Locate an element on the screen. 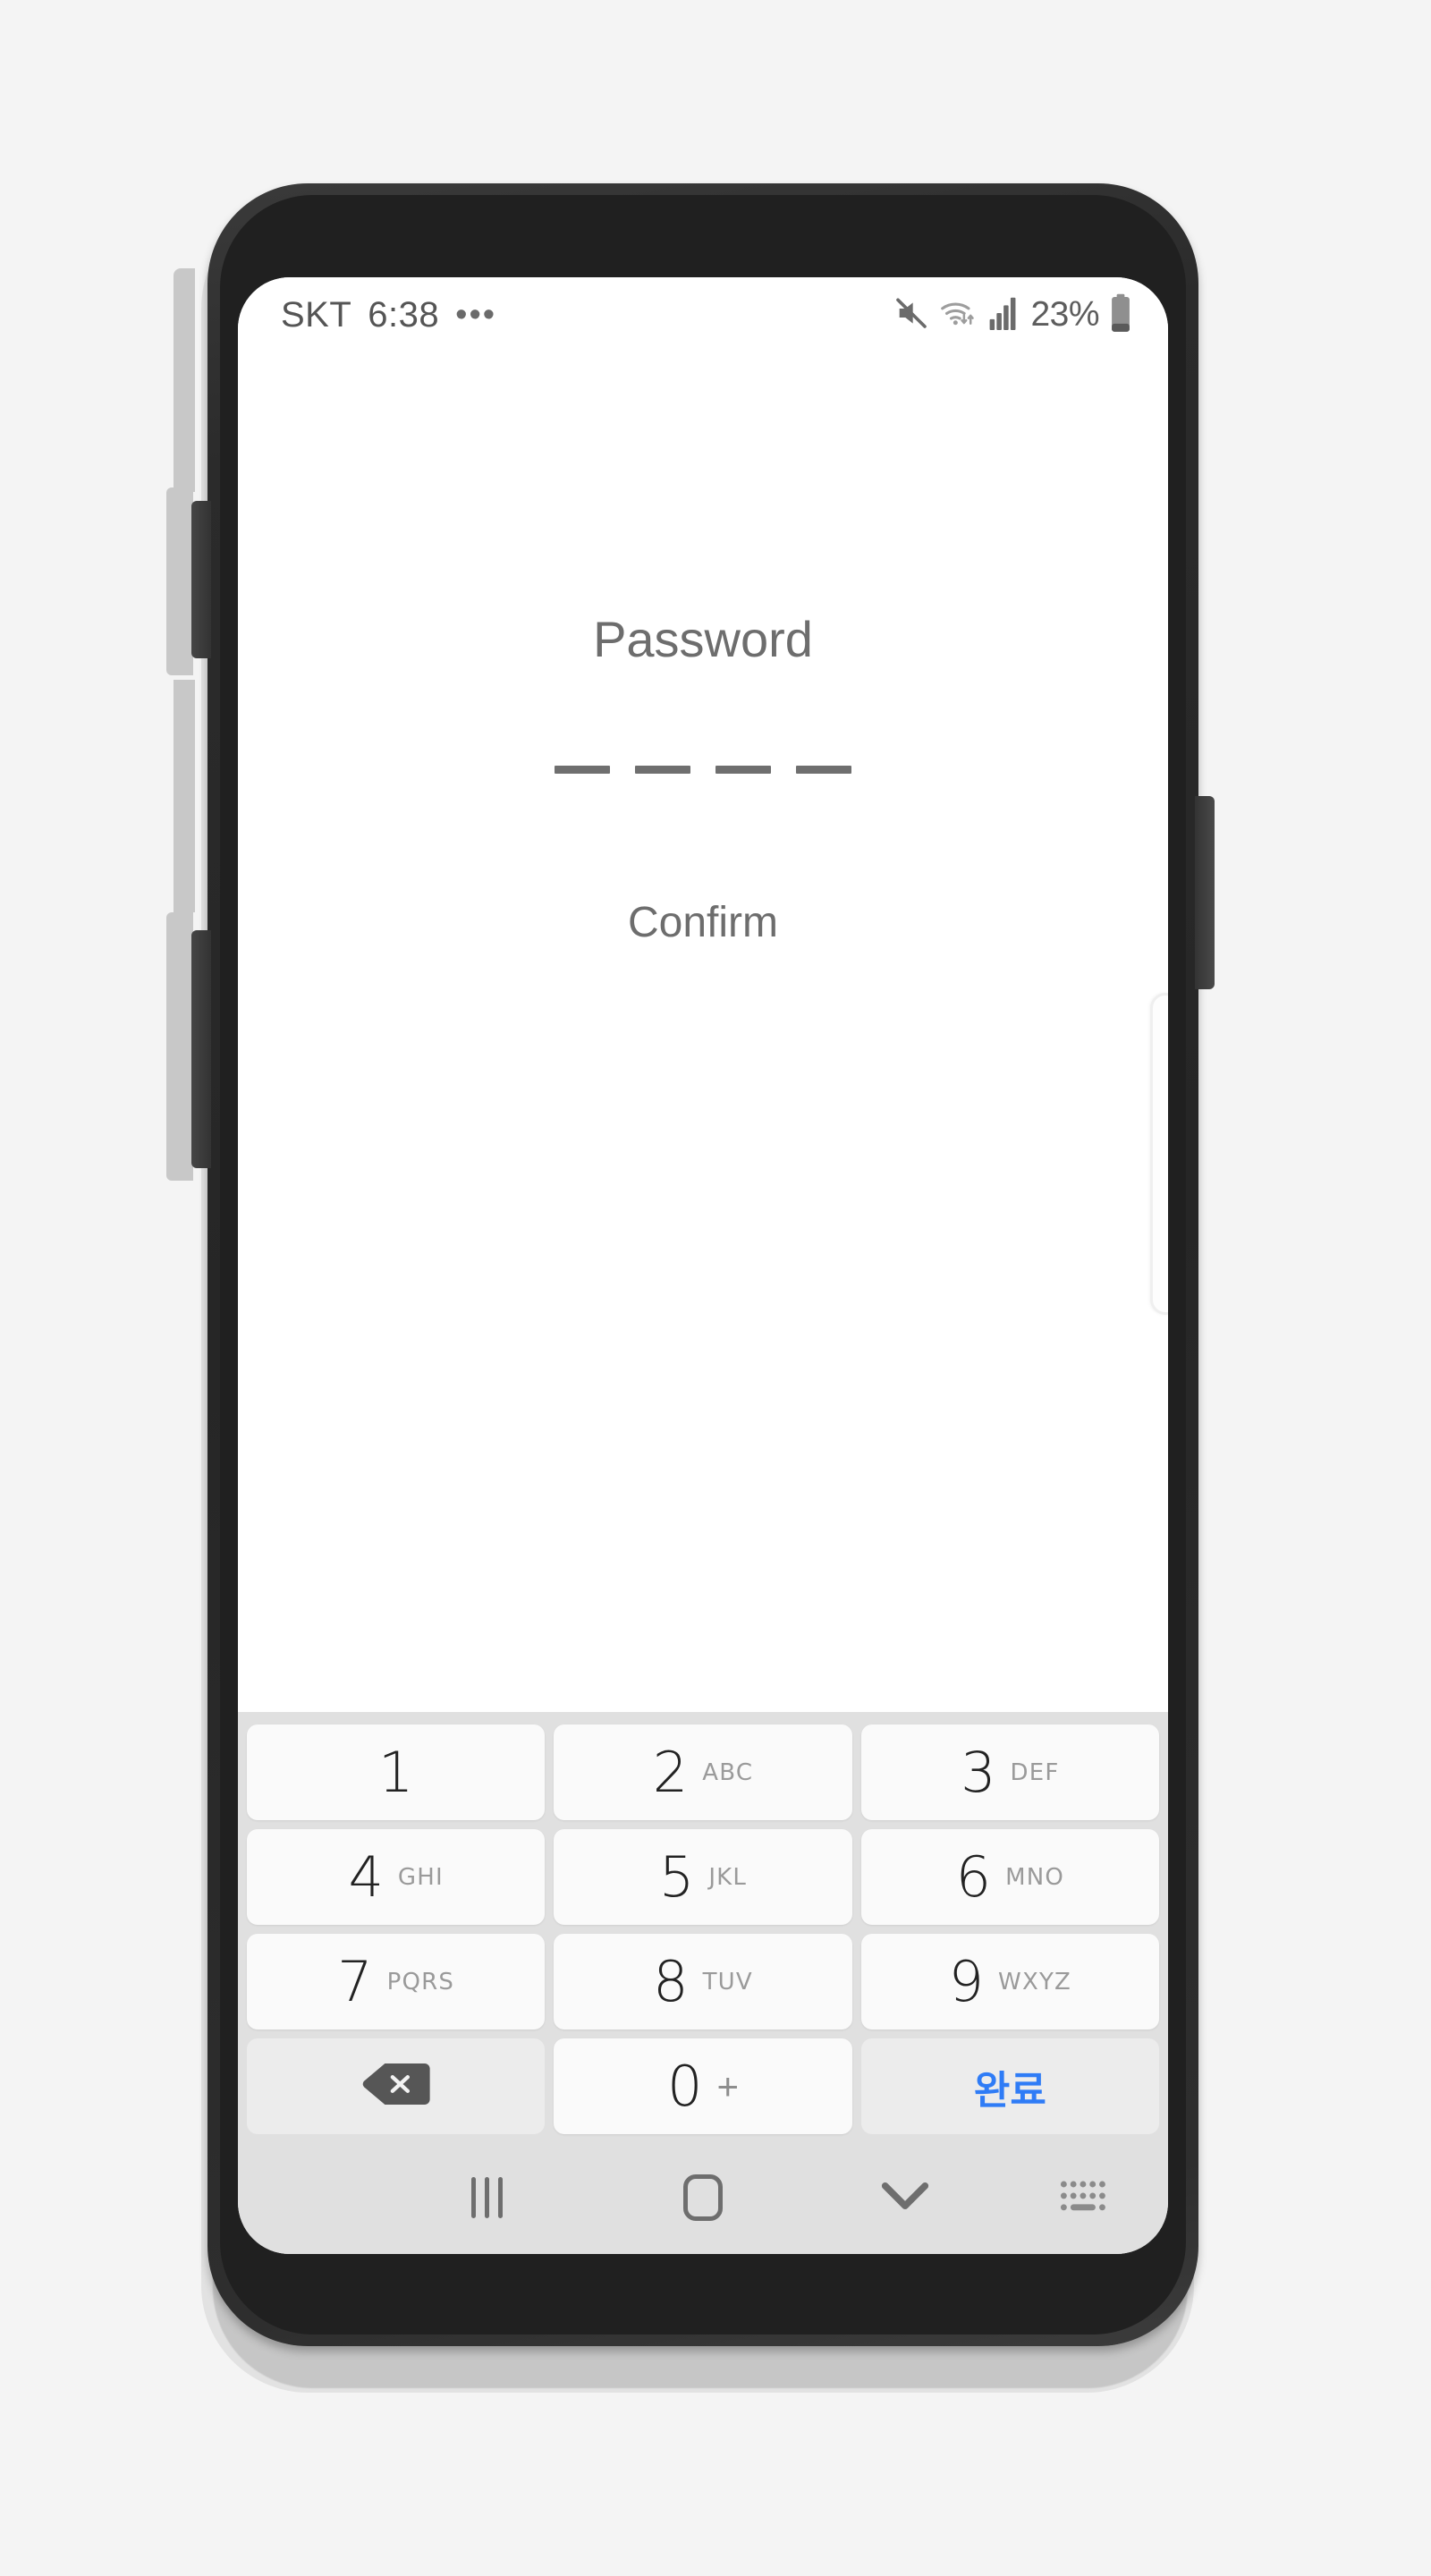  status-bar-right: 23% is located at coordinates (1013, 315).